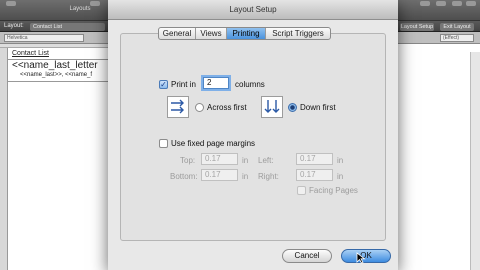 The height and width of the screenshot is (270, 480). What do you see at coordinates (314, 175) in the screenshot?
I see `right-margin-field: 0.17` at bounding box center [314, 175].